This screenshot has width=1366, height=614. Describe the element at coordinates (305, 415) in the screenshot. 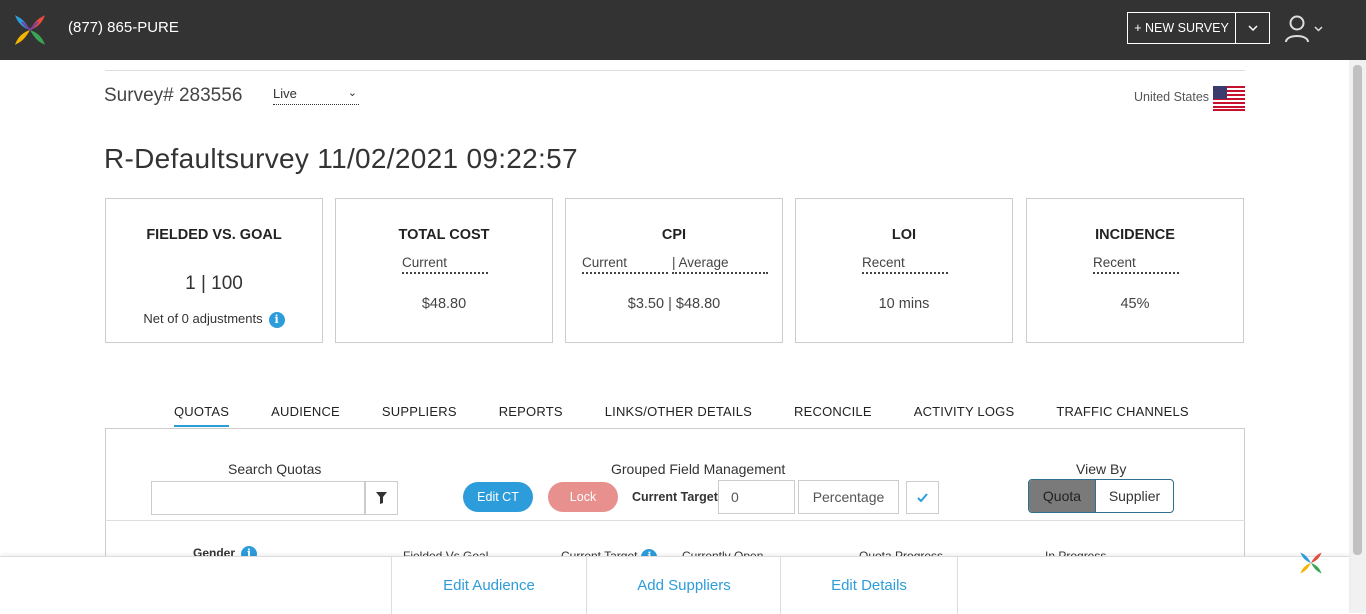

I see `tab-audience: AUDIENCE` at that location.